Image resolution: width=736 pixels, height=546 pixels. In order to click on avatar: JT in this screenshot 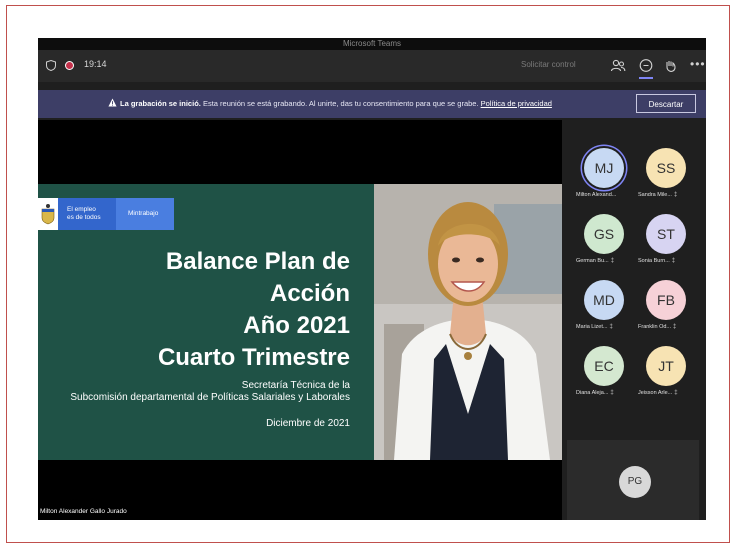, I will do `click(666, 366)`.